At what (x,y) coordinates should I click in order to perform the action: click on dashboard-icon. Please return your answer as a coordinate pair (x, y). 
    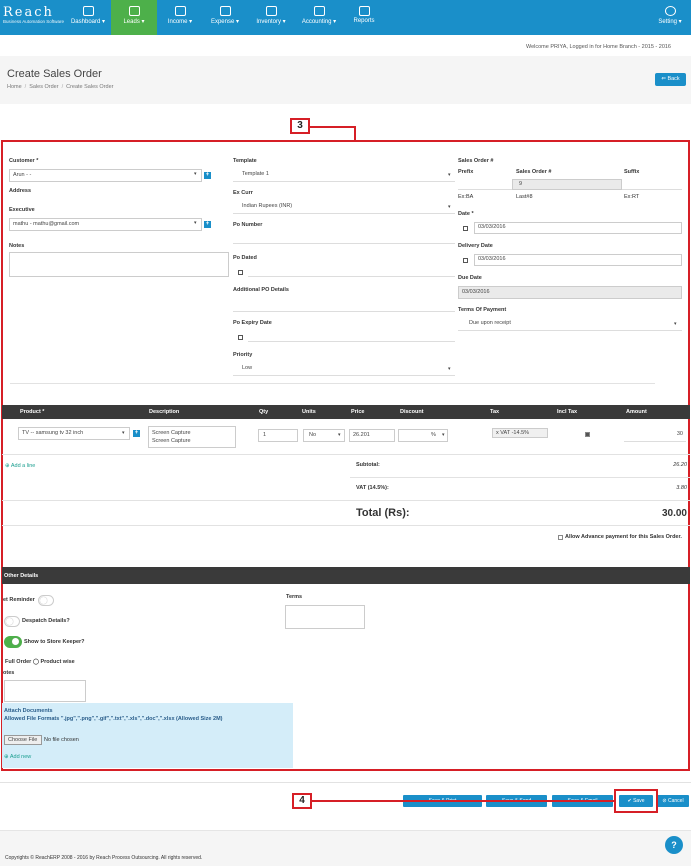
    Looking at the image, I should click on (88, 11).